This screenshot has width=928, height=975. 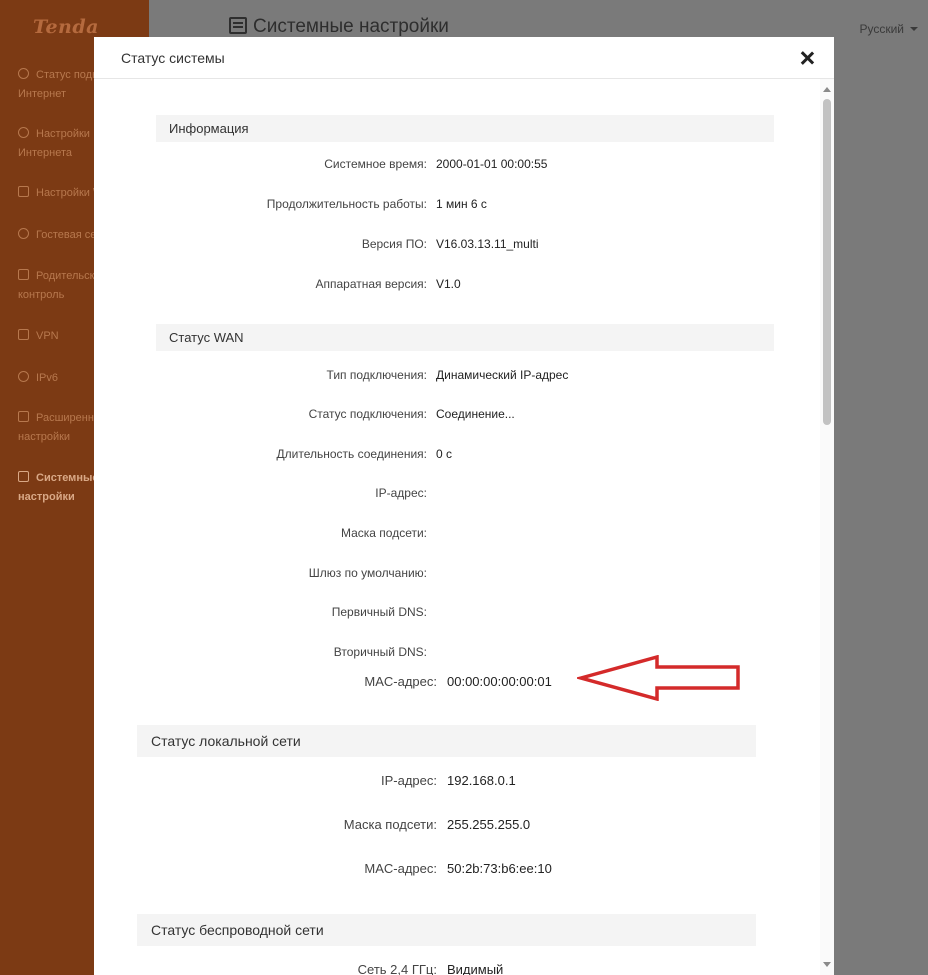 I want to click on ipv6-icon, so click(x=23, y=376).